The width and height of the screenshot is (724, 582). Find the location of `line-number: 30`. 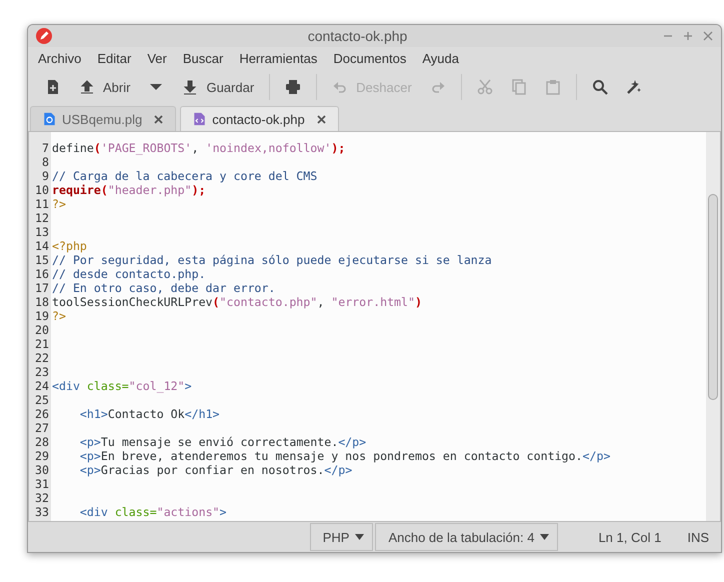

line-number: 30 is located at coordinates (41, 470).